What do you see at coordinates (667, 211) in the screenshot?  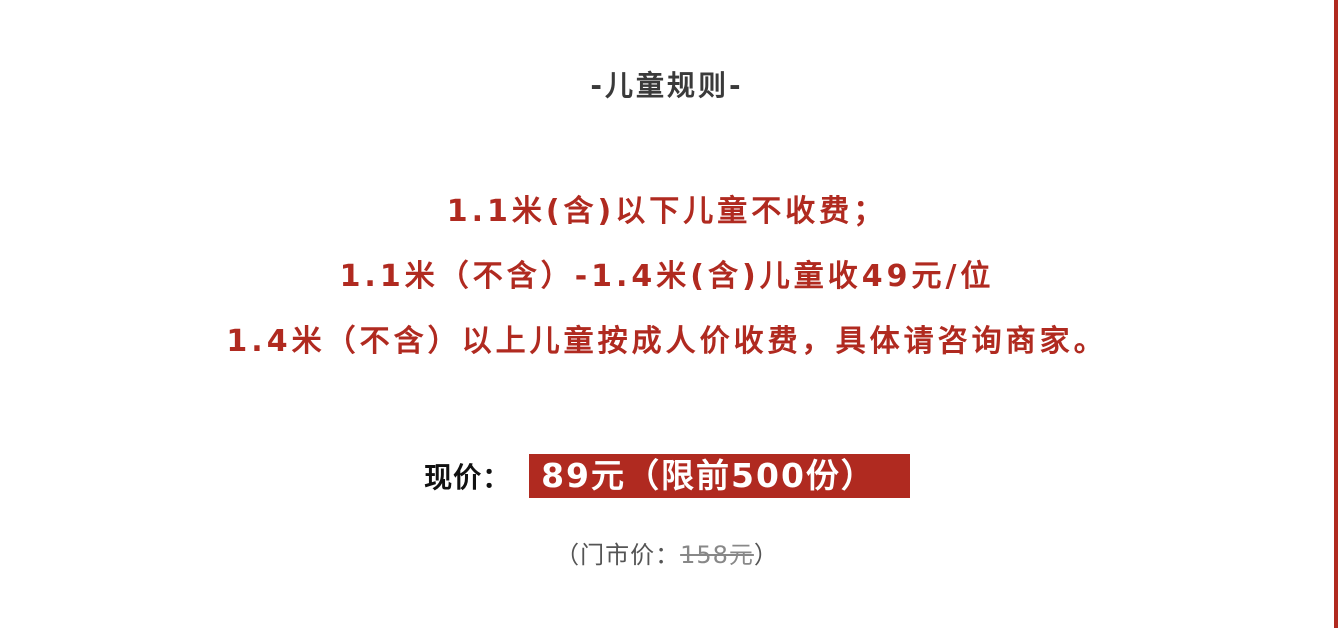 I see `rule-line-1: 1.1米(含)以下儿童不收费；` at bounding box center [667, 211].